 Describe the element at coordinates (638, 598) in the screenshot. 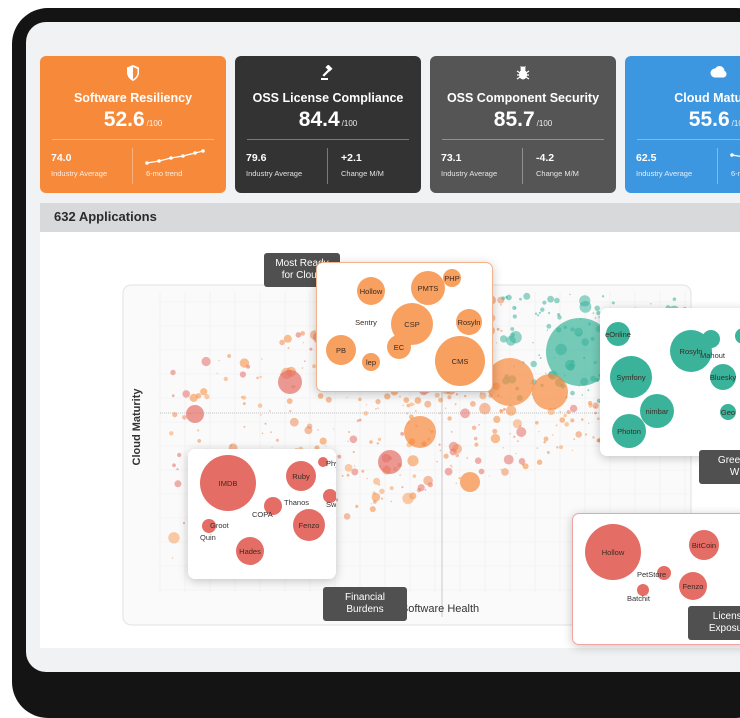

I see `label-batchit: Batchit` at that location.